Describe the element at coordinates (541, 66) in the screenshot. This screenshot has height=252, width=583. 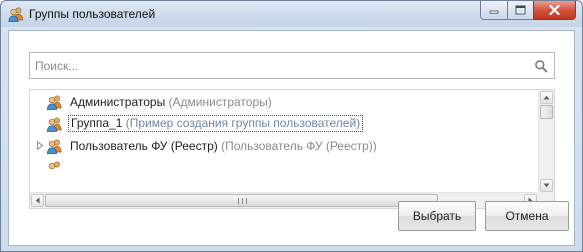
I see `search-icon` at that location.